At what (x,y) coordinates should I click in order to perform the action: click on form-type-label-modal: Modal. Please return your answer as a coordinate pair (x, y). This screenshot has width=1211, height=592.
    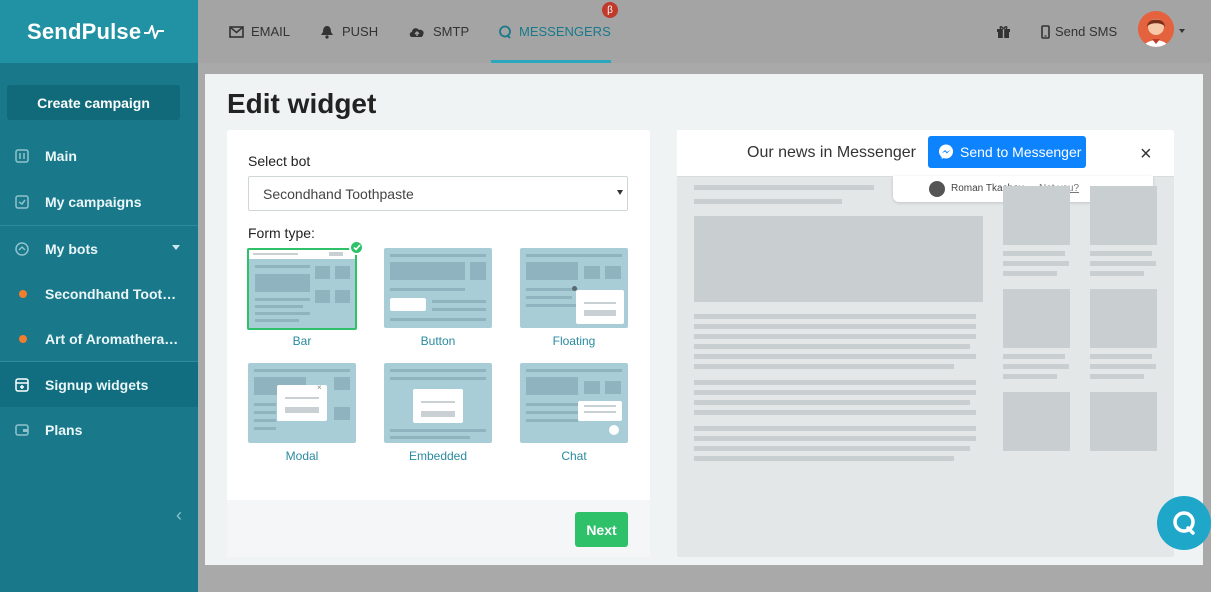
    Looking at the image, I should click on (302, 456).